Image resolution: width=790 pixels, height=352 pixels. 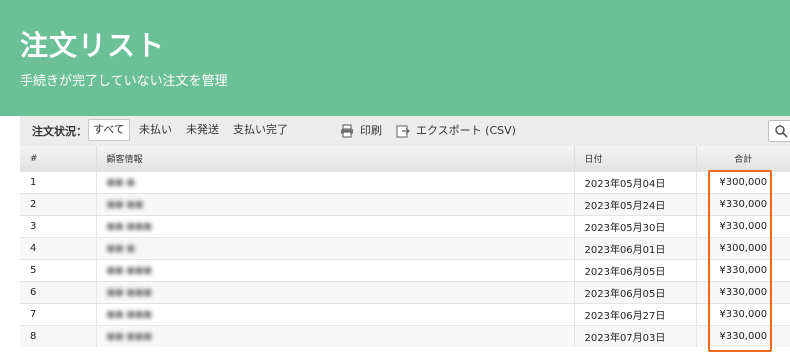 I want to click on search-icon, so click(x=781, y=131).